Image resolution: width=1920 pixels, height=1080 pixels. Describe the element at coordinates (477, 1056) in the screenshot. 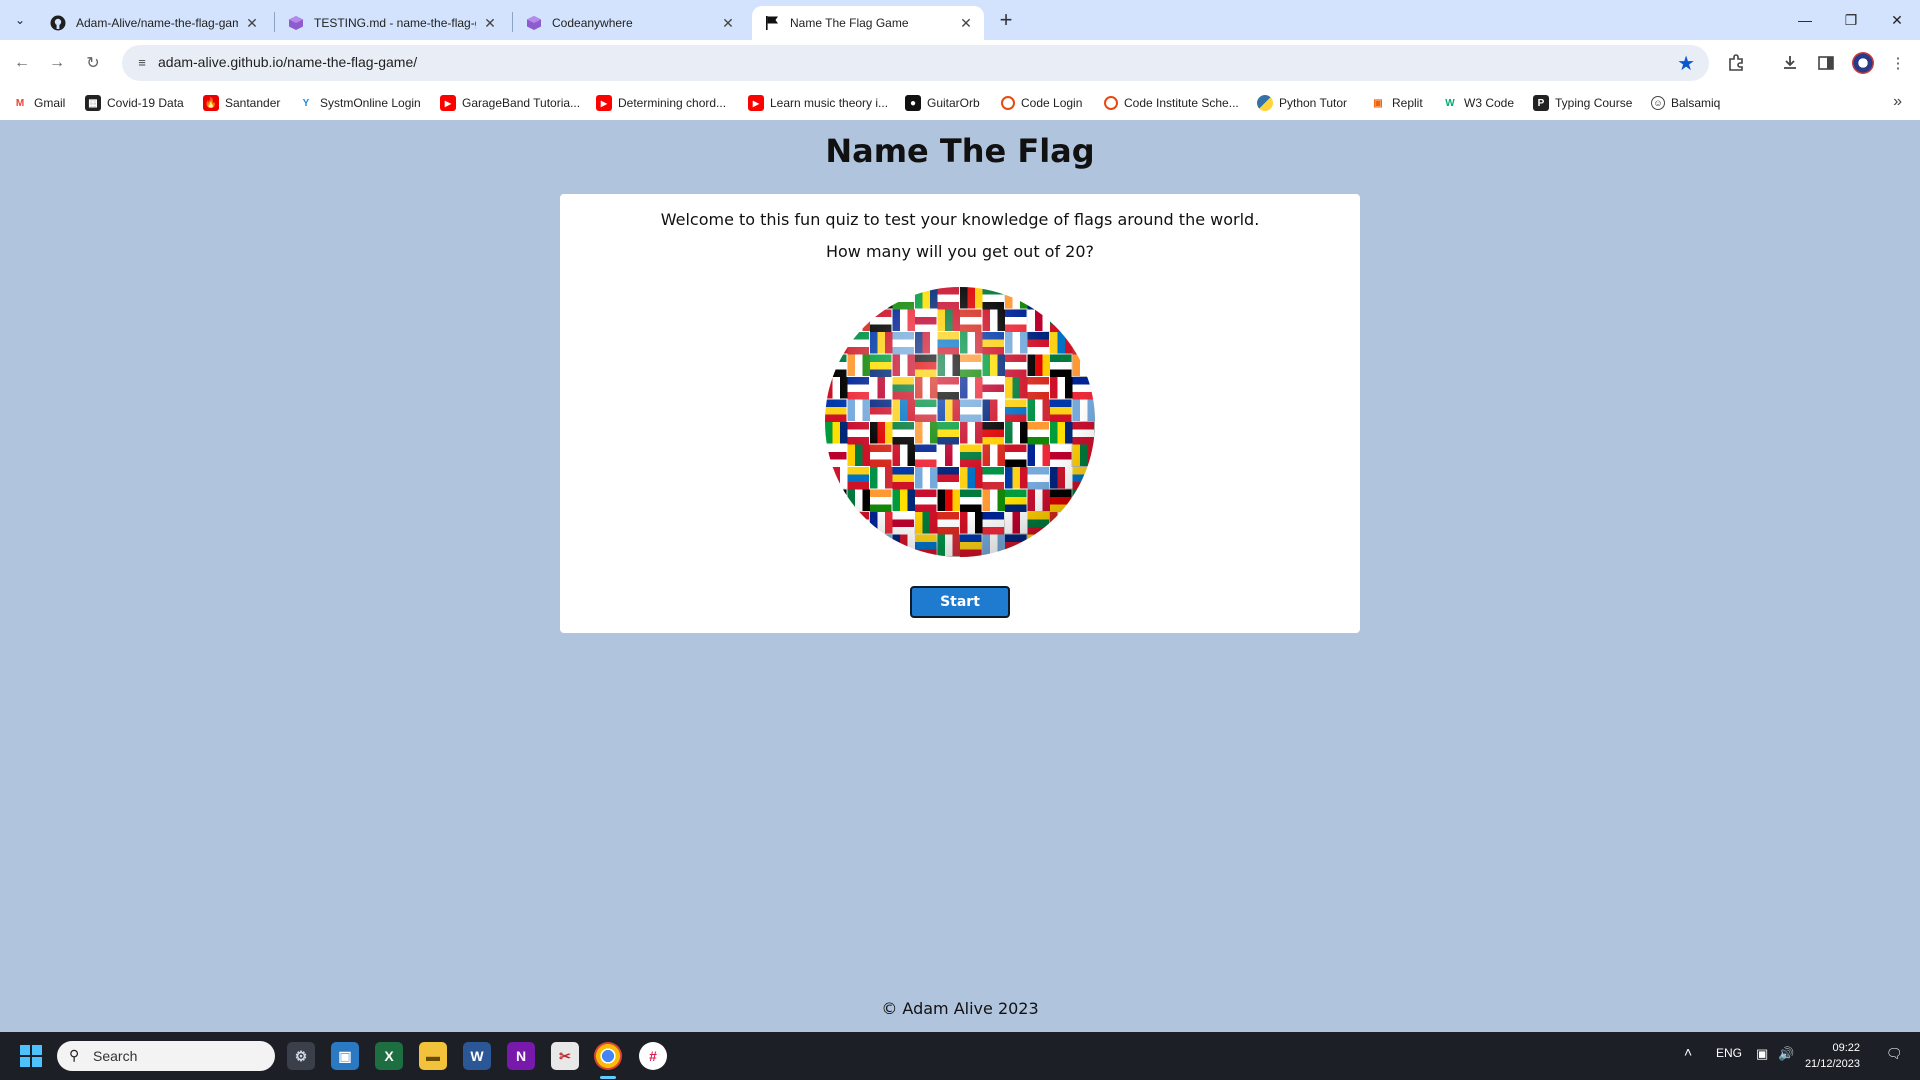

I see `word-icon: W` at that location.